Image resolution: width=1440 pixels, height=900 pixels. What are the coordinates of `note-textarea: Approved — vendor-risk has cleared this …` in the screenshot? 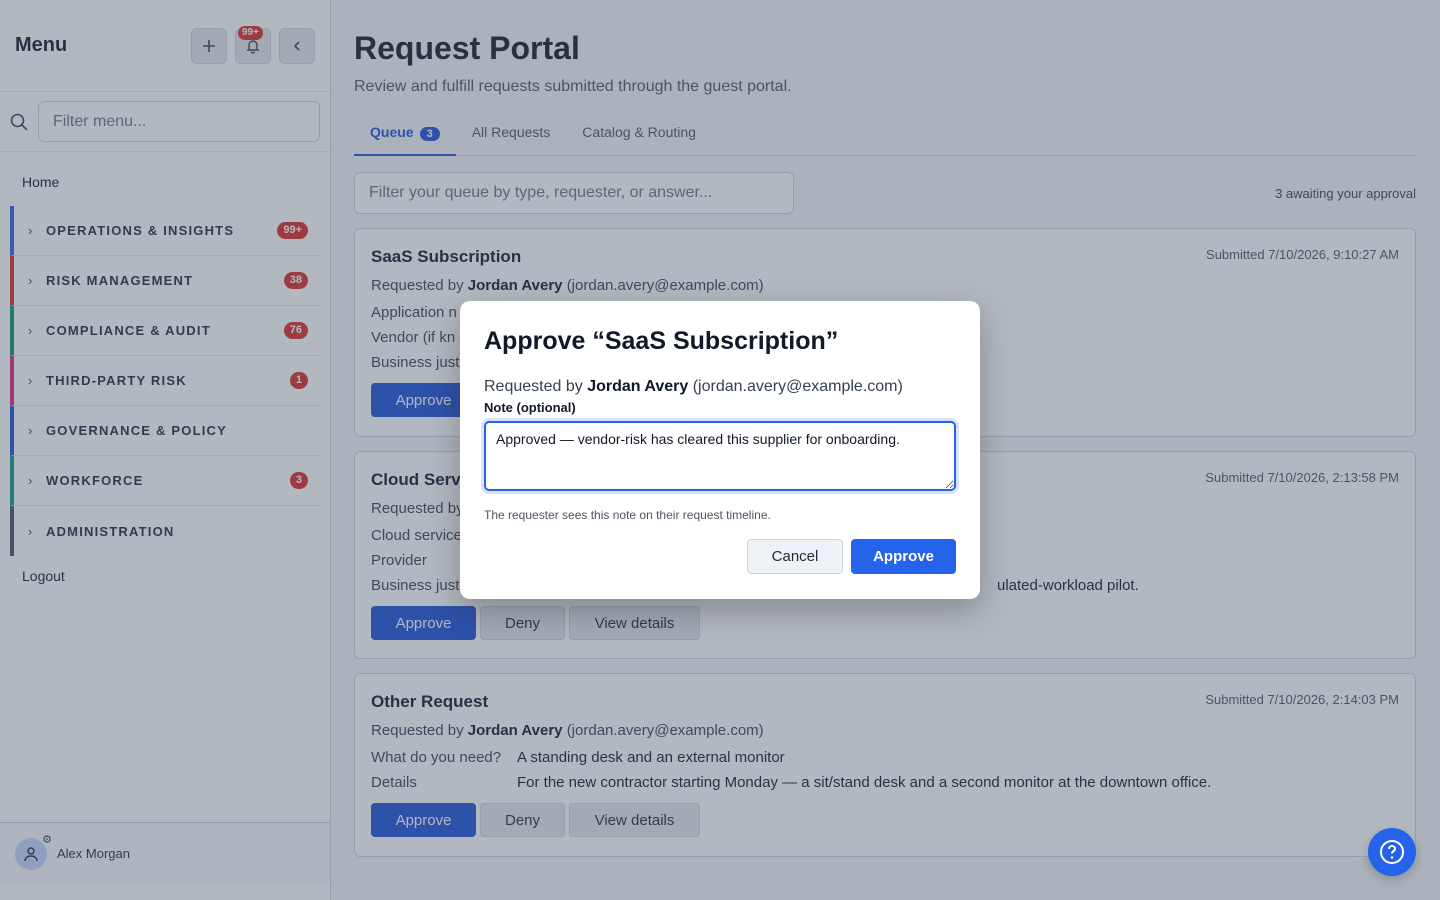 It's located at (720, 456).